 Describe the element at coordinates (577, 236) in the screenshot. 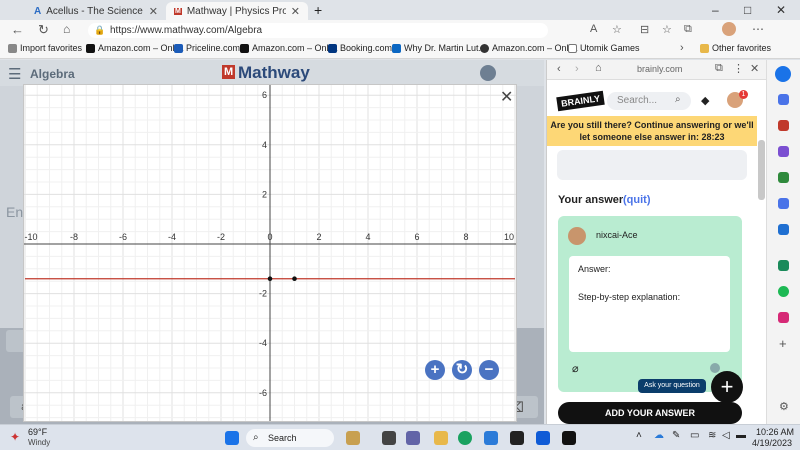

I see `avatar` at that location.